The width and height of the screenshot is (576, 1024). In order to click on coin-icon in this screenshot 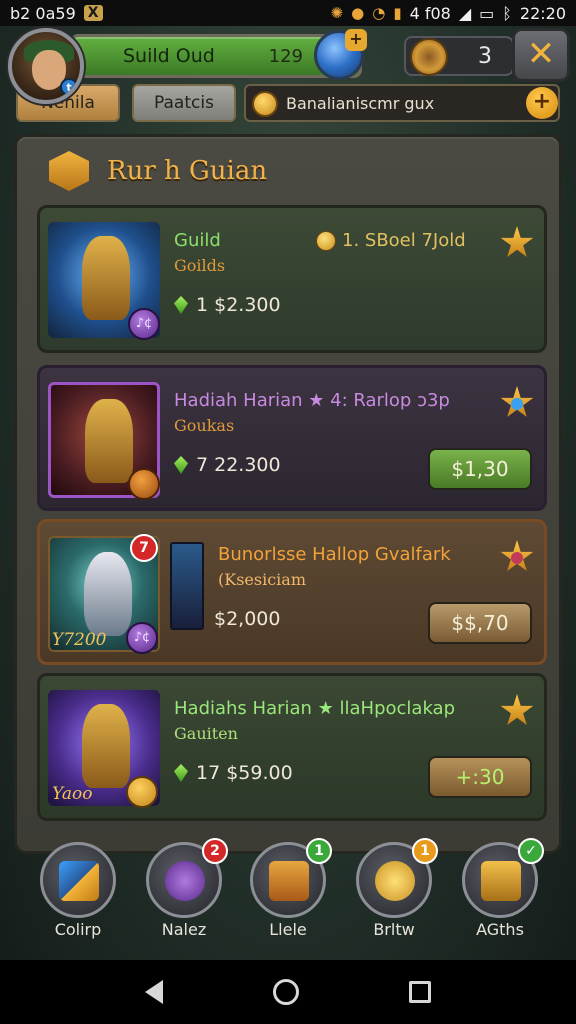, I will do `click(265, 104)`.